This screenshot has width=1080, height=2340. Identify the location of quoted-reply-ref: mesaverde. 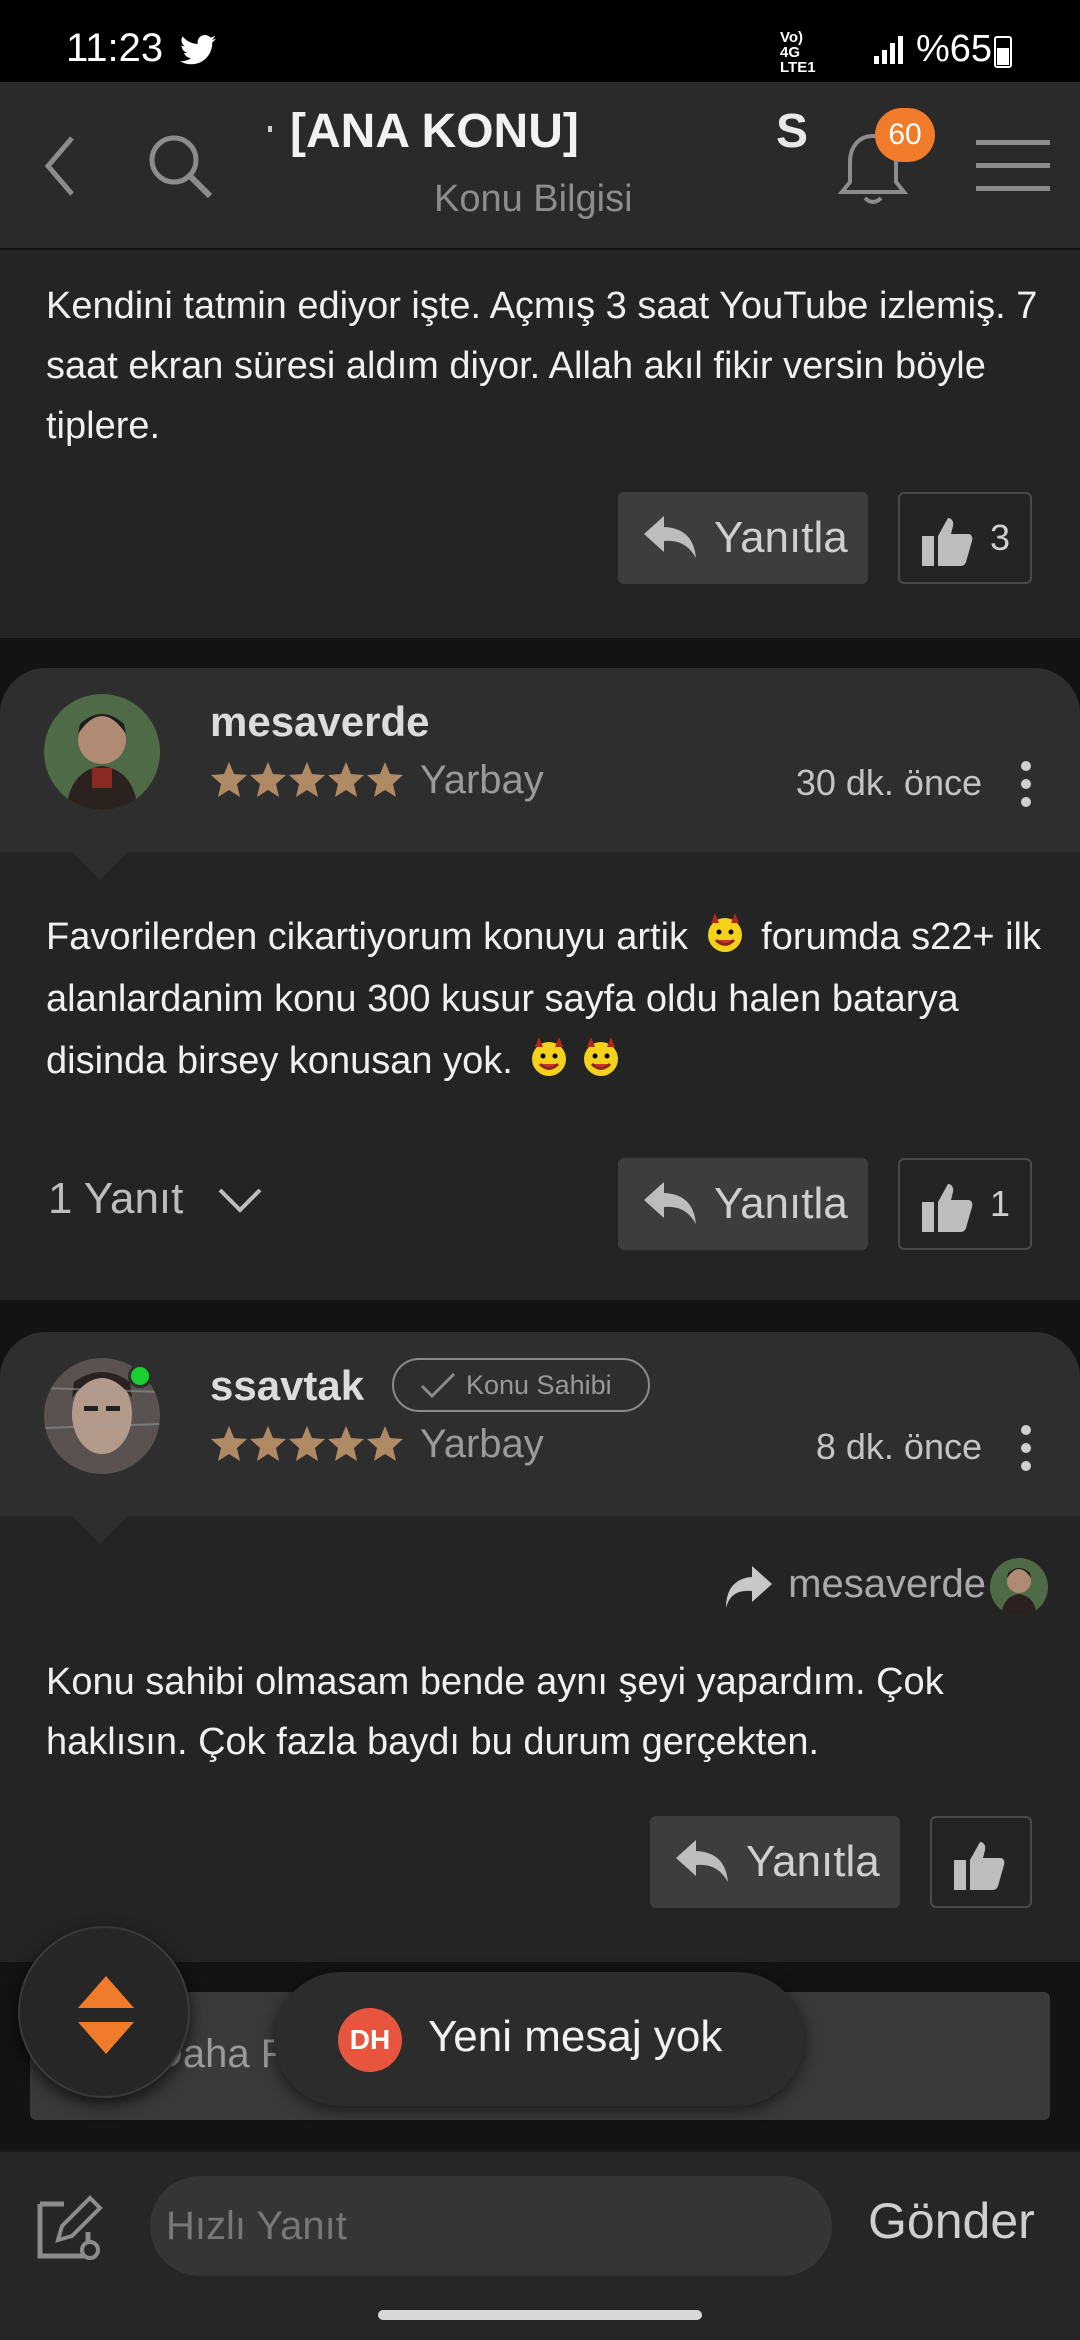
(856, 1585).